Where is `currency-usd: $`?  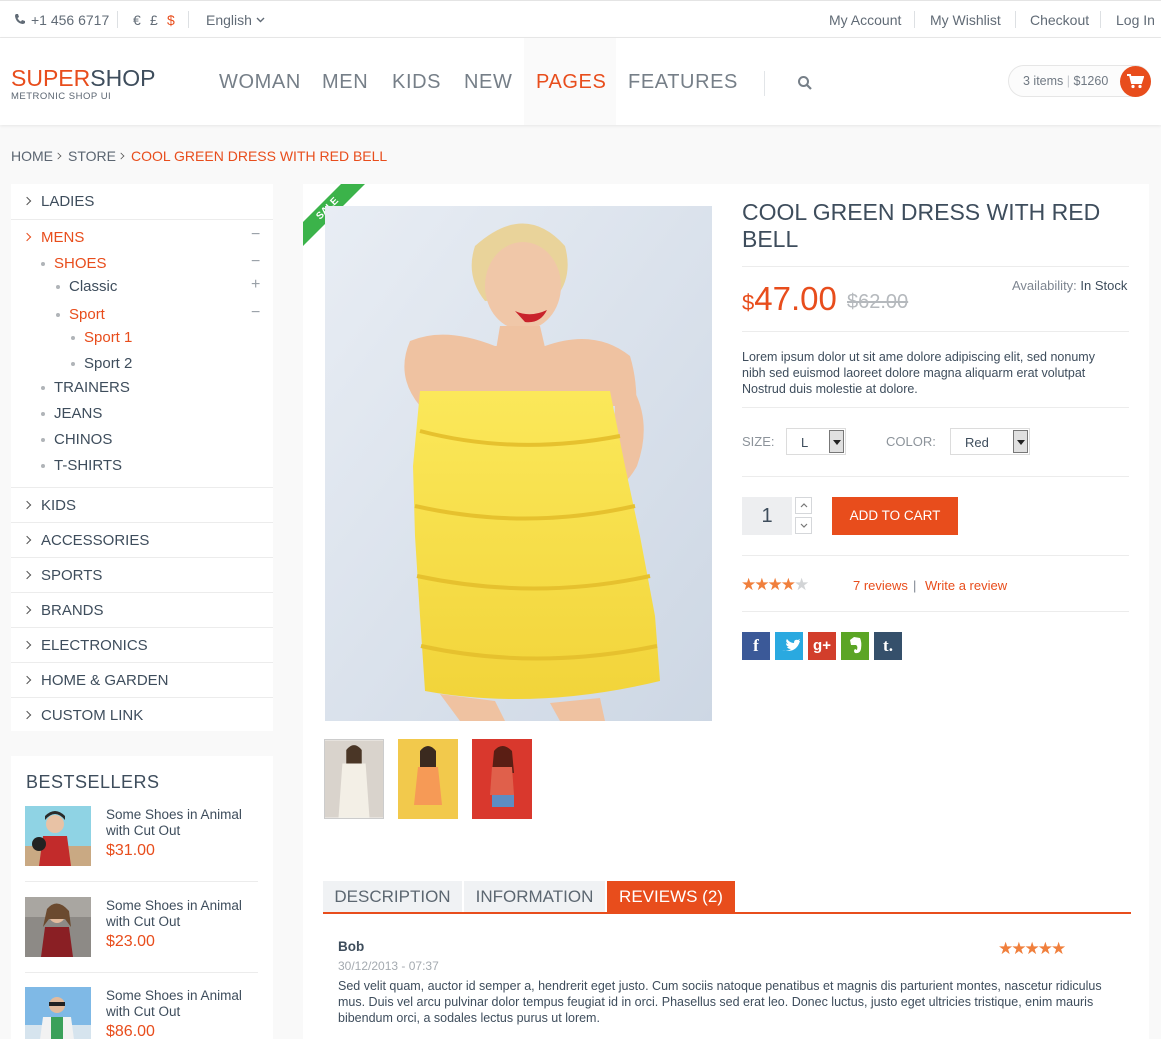 currency-usd: $ is located at coordinates (171, 20).